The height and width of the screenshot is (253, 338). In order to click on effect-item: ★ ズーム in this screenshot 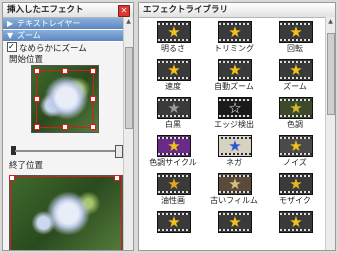, I will do `click(295, 77)`.